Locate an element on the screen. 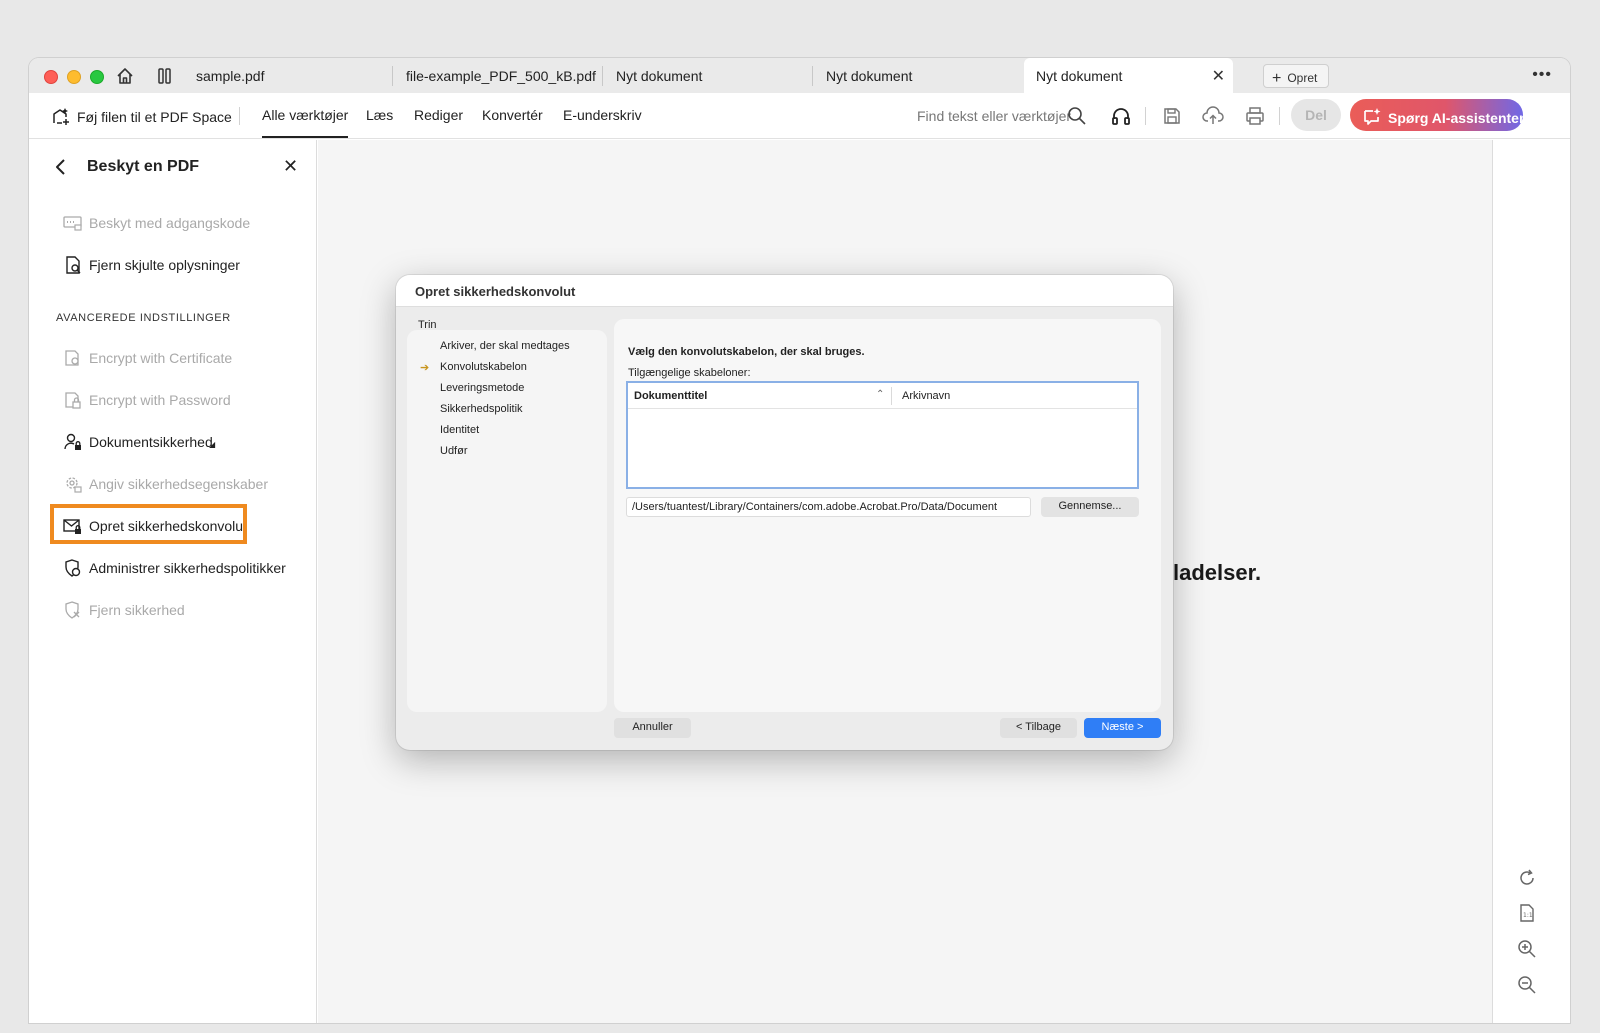  add-to-pdf-space-label: Føj filen til et PDF Space is located at coordinates (154, 117).